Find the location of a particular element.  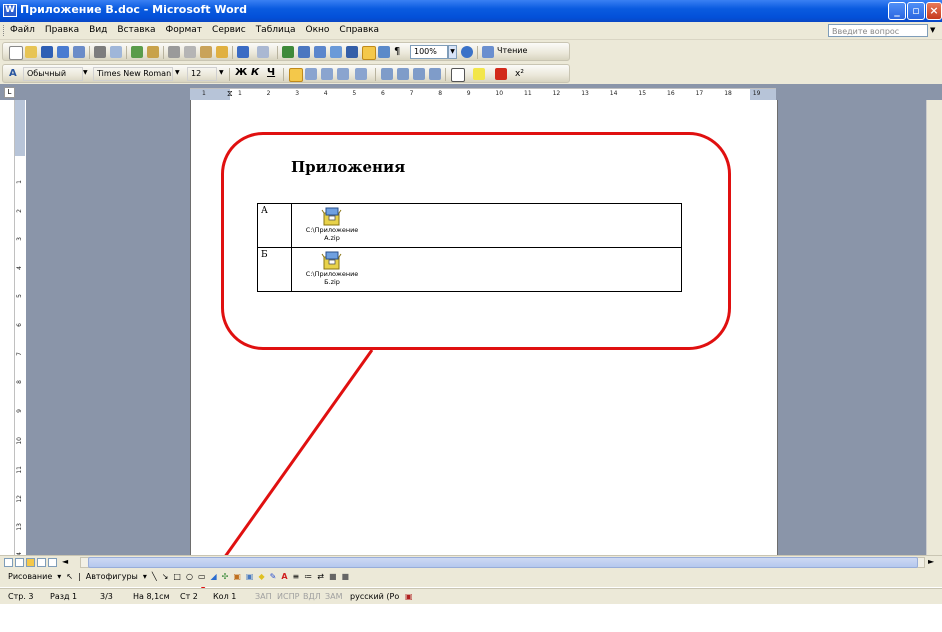

email-icon is located at coordinates (79, 52).